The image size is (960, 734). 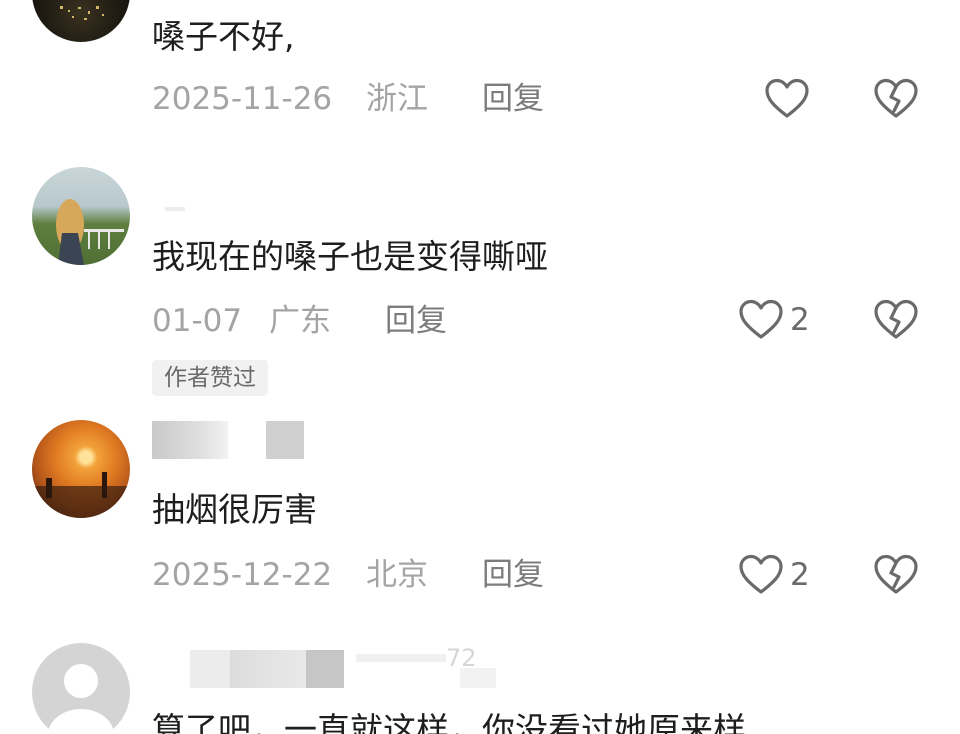 I want to click on comment-date: 2025-11-26, so click(x=242, y=99).